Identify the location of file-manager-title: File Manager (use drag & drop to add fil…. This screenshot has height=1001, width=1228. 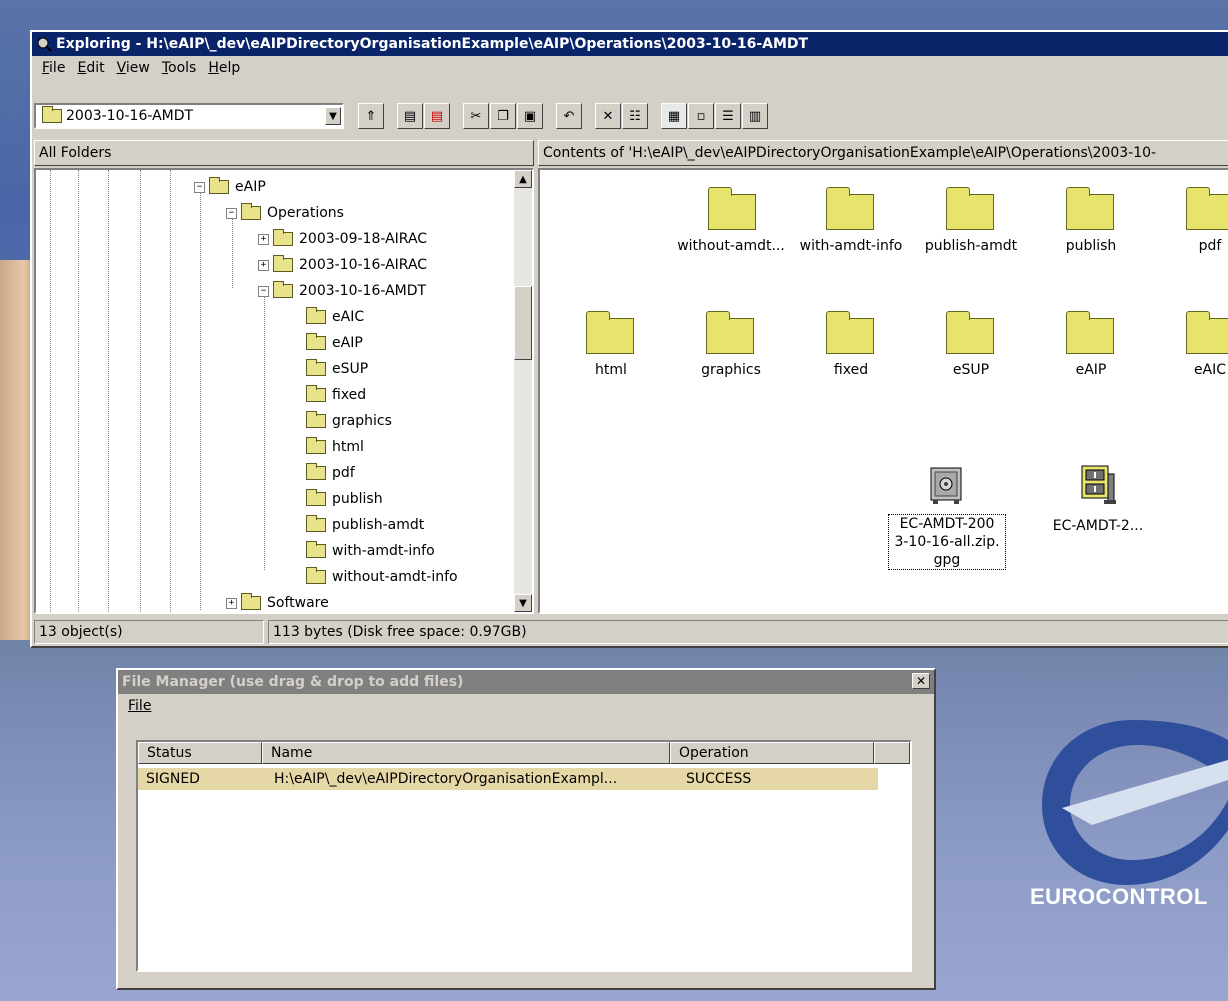
(293, 682).